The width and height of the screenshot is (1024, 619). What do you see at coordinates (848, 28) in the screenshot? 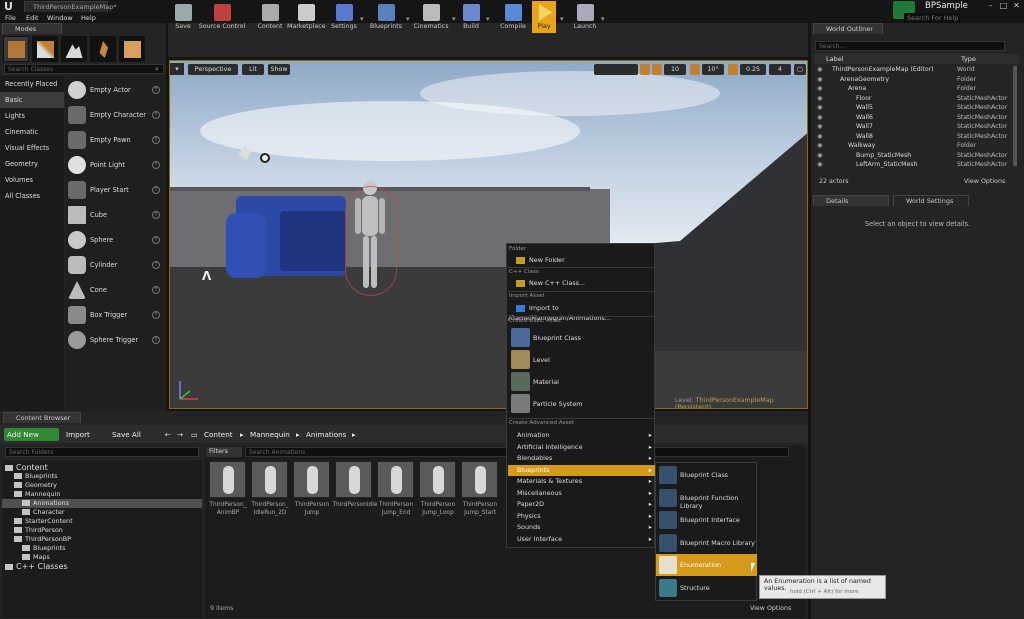
I see `tab-world-outliner: World Outliner` at bounding box center [848, 28].